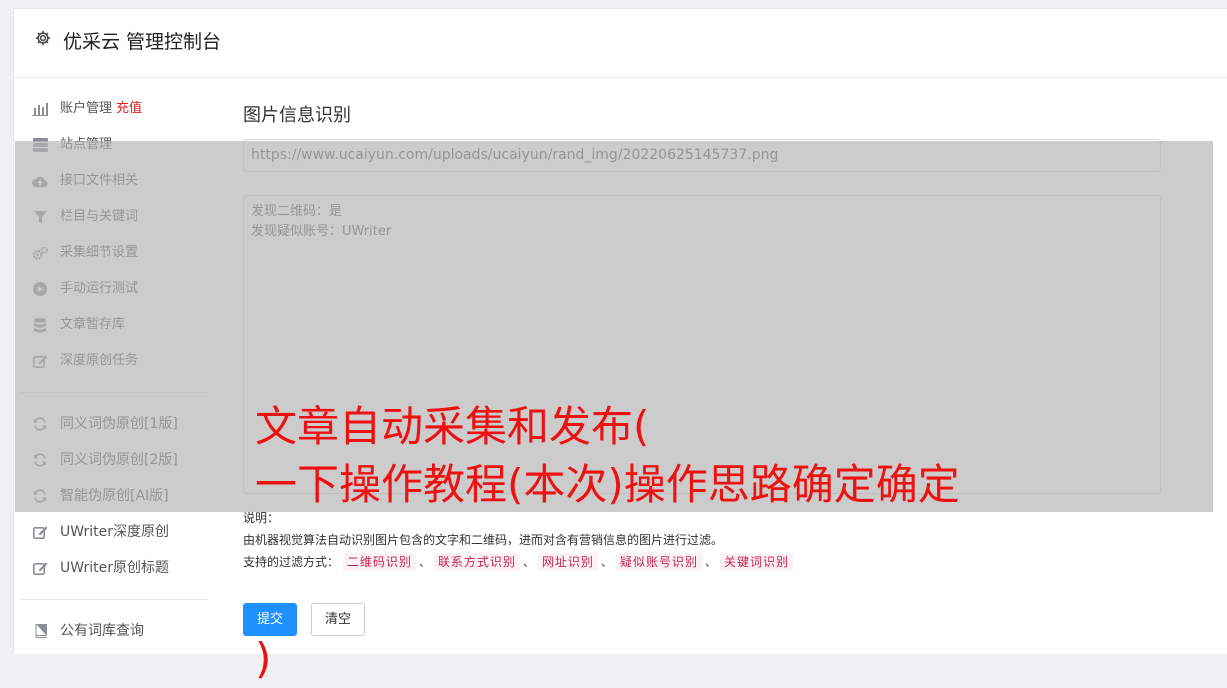  What do you see at coordinates (86, 108) in the screenshot?
I see `sidebar-item-label: 账户管理` at bounding box center [86, 108].